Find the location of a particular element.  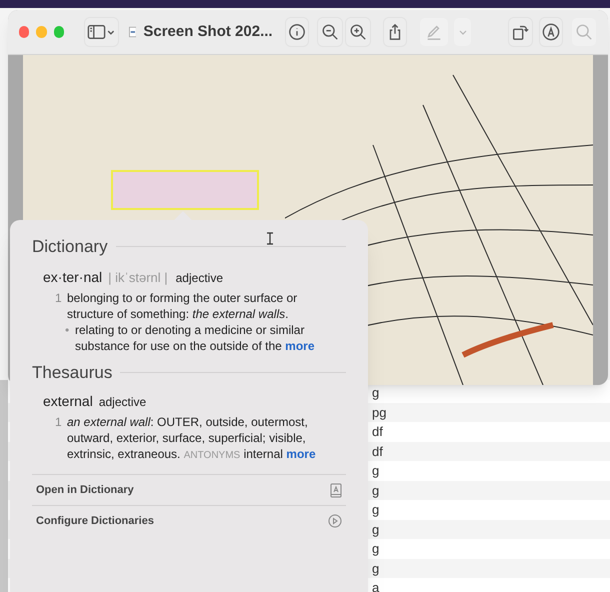

file-name-fragment: a is located at coordinates (376, 585).